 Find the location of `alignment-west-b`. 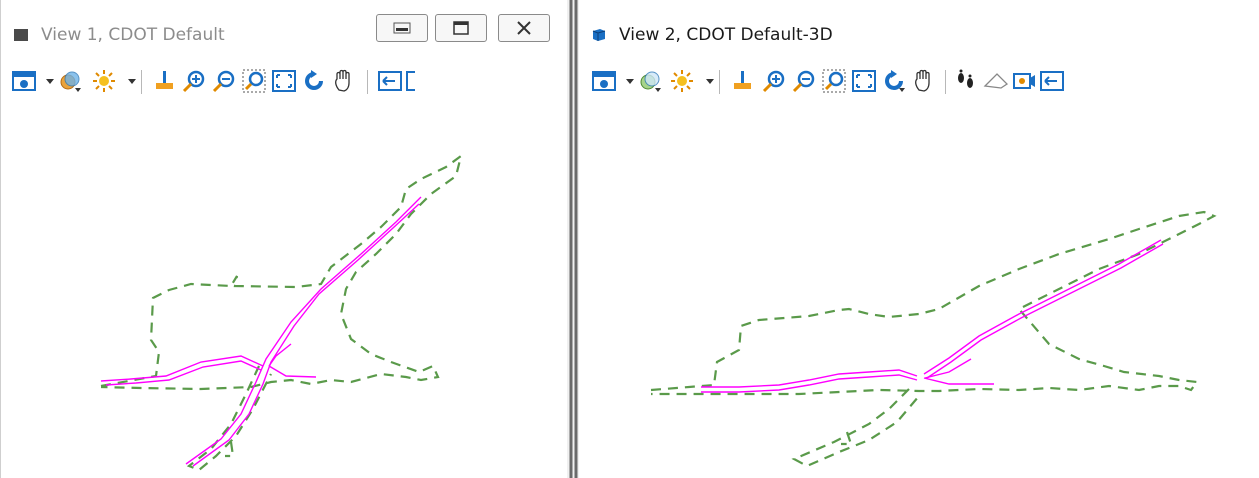

alignment-west-b is located at coordinates (183, 373).